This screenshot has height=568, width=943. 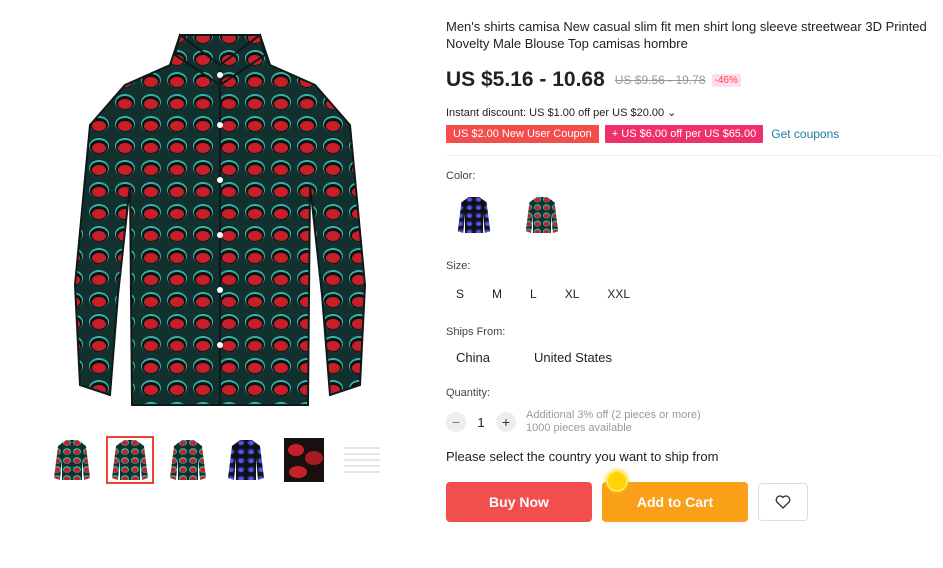 What do you see at coordinates (519, 502) in the screenshot?
I see `buy-now-button: Buy Now` at bounding box center [519, 502].